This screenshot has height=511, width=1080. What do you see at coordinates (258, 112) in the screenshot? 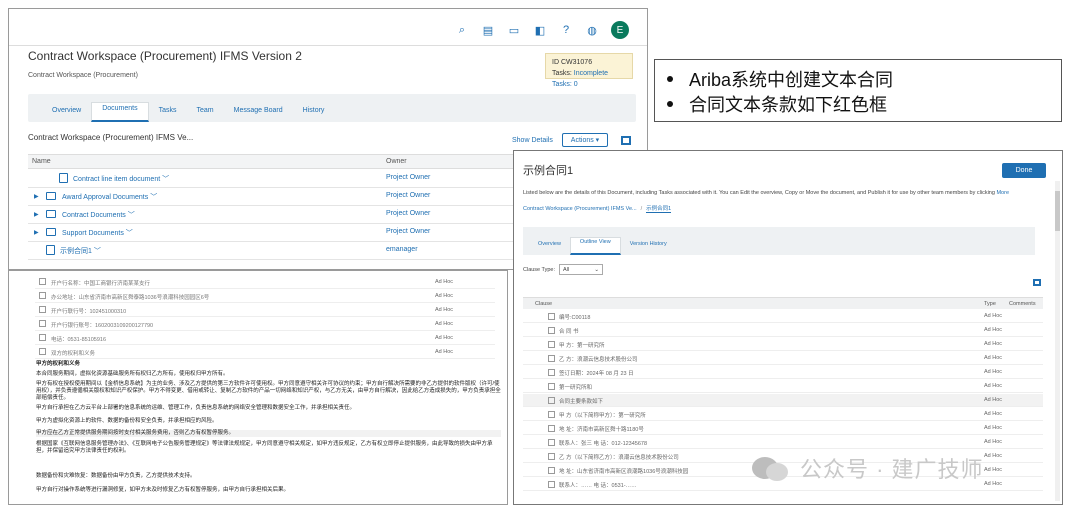
I see `tab-message-board: Message Board` at bounding box center [258, 112].